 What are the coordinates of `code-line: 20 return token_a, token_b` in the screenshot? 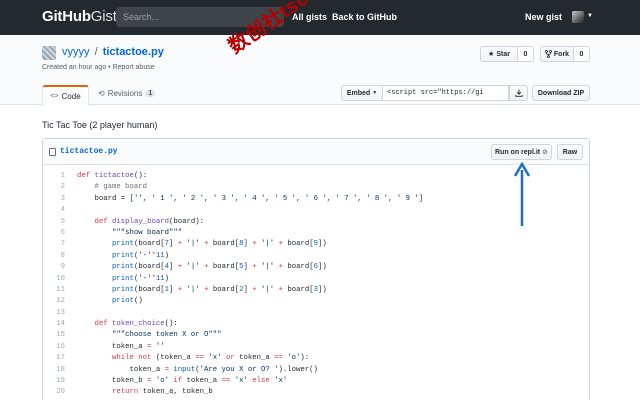 It's located at (316, 392).